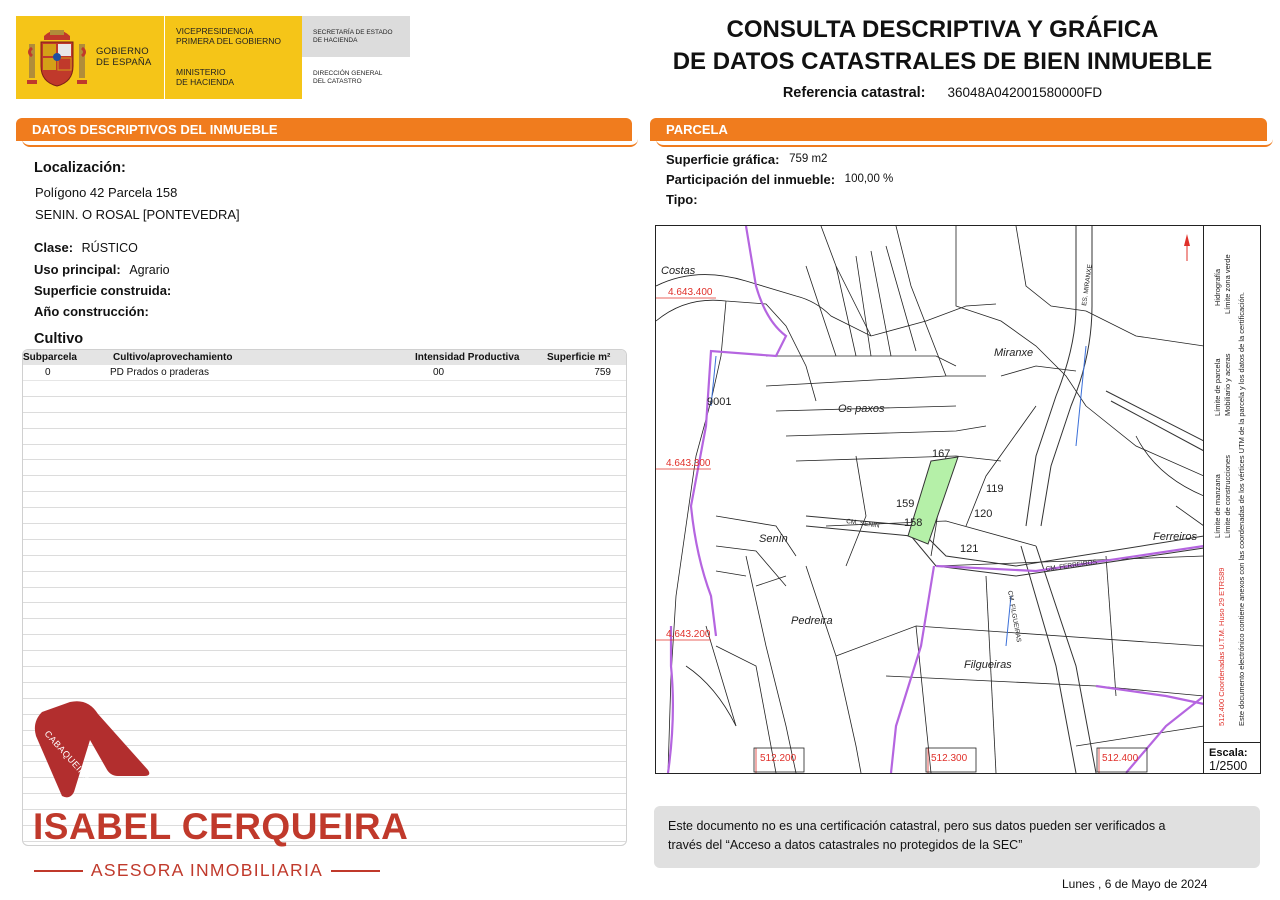  I want to click on tipo-row: Tipo:, so click(685, 199).